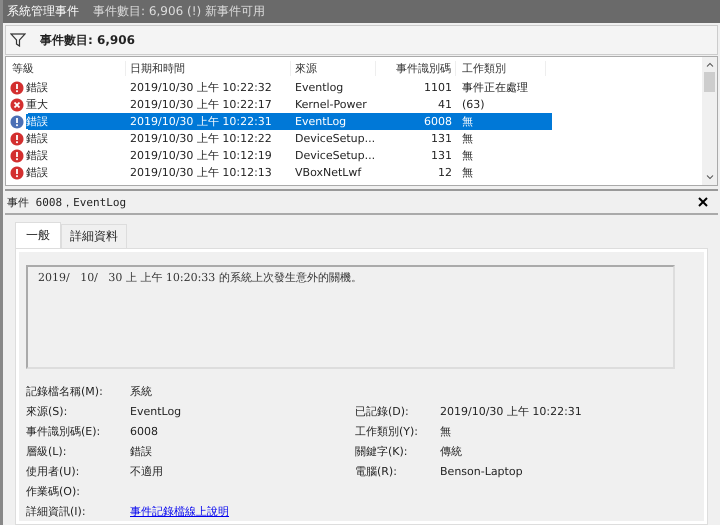 This screenshot has width=720, height=525. I want to click on field-label: 已記錄(D):, so click(382, 411).